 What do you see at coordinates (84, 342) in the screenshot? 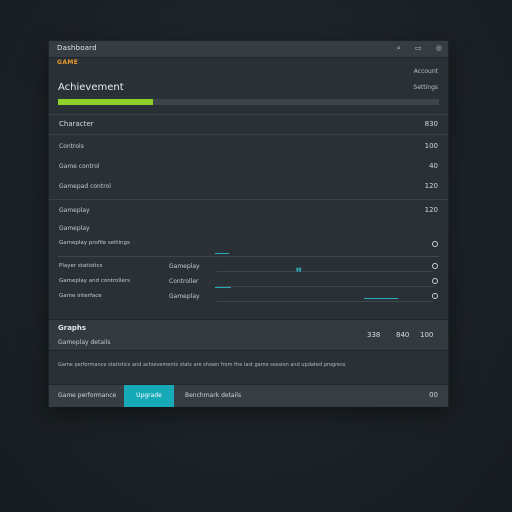
I see `summary-subtitle: Gameplay details` at bounding box center [84, 342].